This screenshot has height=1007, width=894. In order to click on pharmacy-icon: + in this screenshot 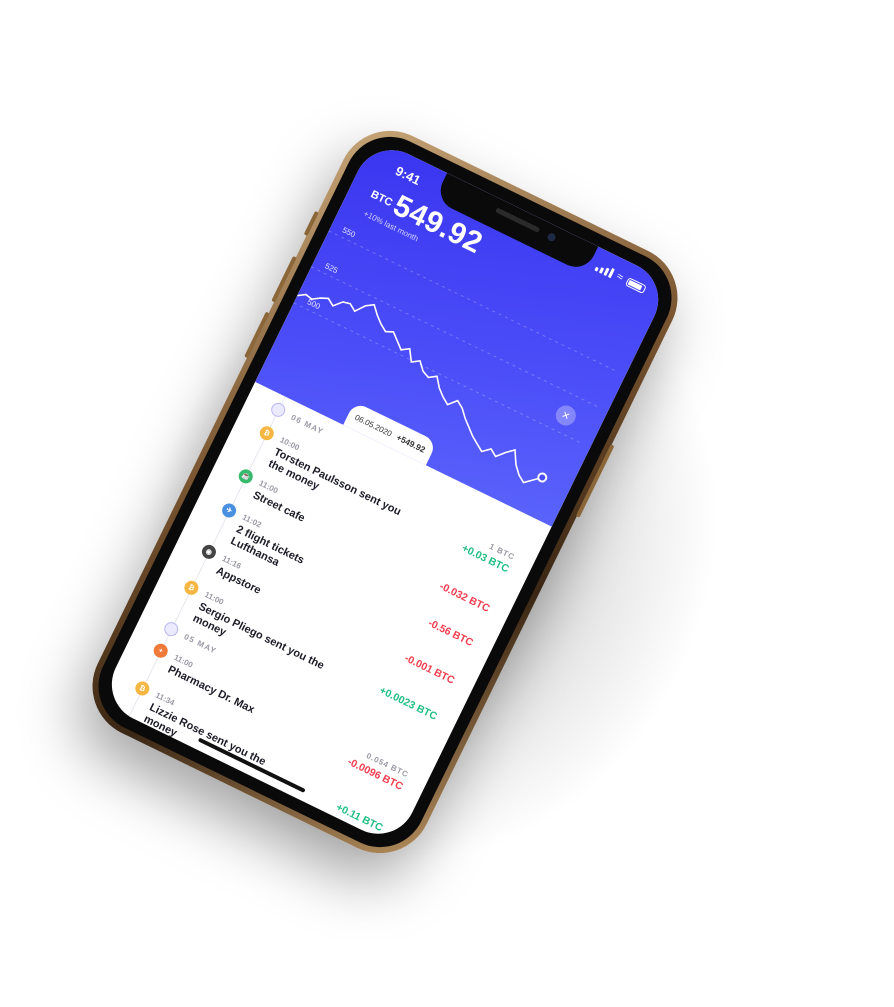, I will do `click(160, 650)`.